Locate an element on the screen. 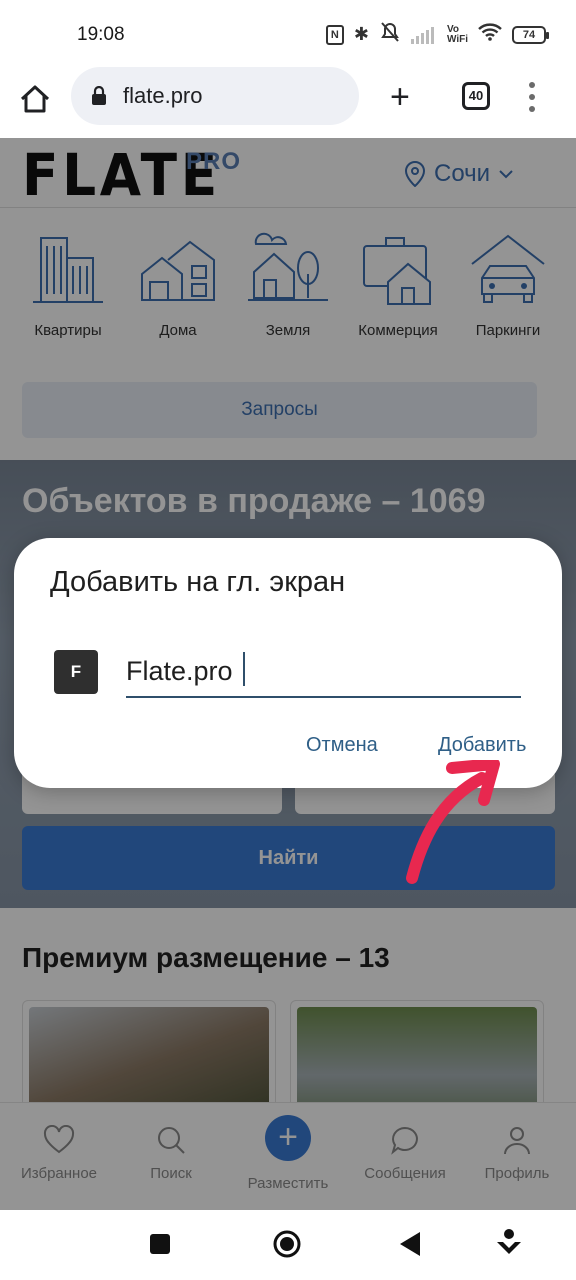 The height and width of the screenshot is (1280, 576). annotation-arrow-icon is located at coordinates (453, 822).